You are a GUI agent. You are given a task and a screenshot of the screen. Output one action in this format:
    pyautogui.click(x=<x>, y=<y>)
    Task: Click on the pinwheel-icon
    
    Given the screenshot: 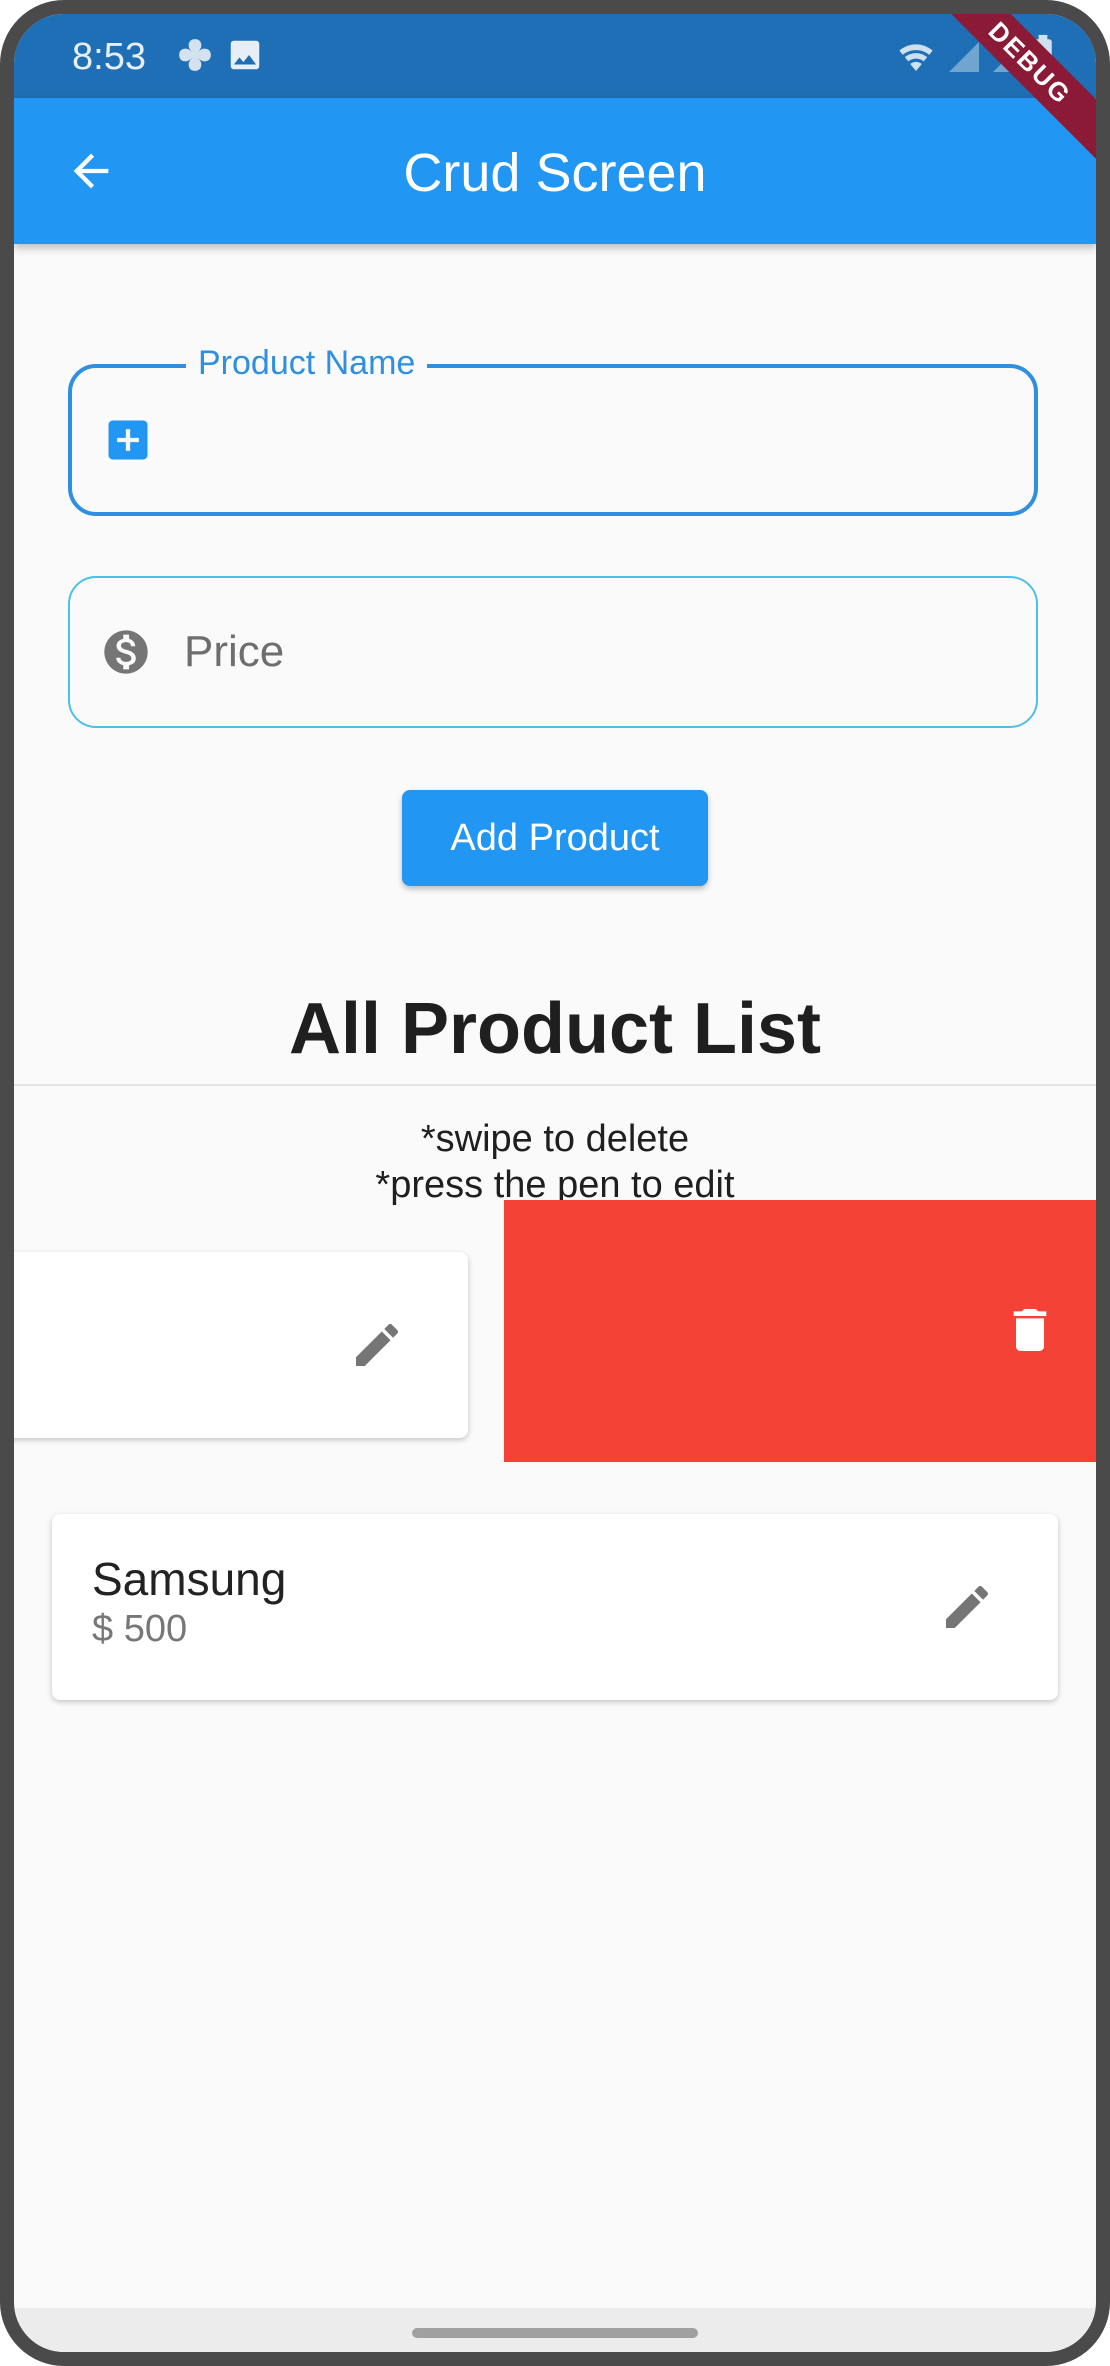 What is the action you would take?
    pyautogui.click(x=195, y=55)
    